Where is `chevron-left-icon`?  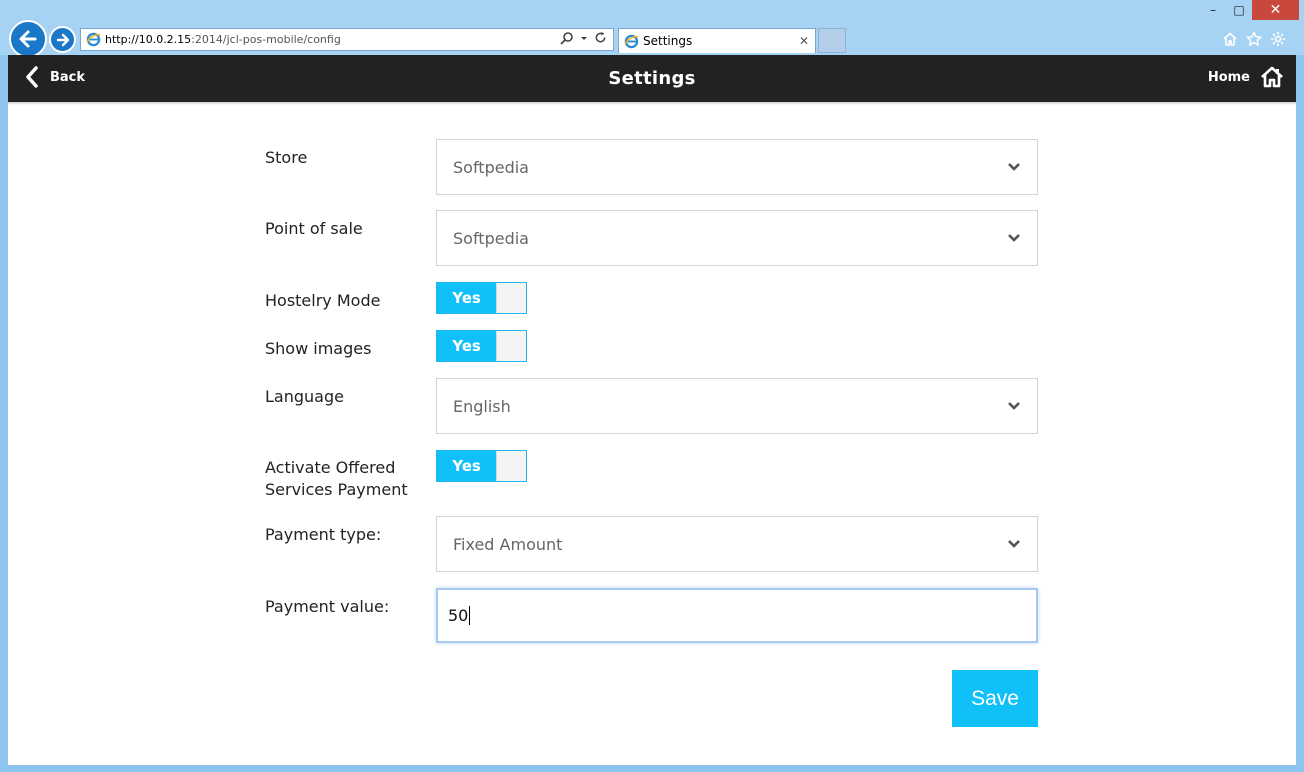
chevron-left-icon is located at coordinates (32, 77).